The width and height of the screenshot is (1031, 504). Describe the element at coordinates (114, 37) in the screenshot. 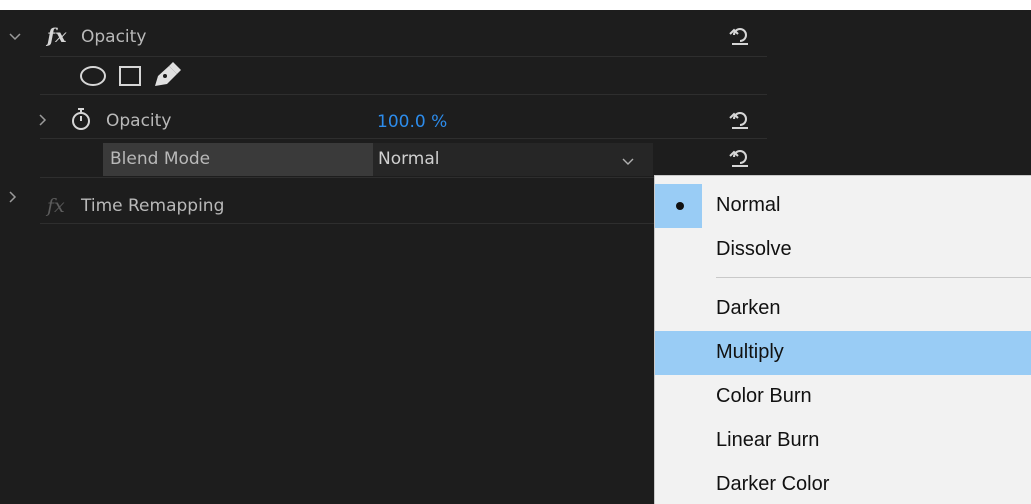

I see `opacity-effect-title: Opacity` at that location.